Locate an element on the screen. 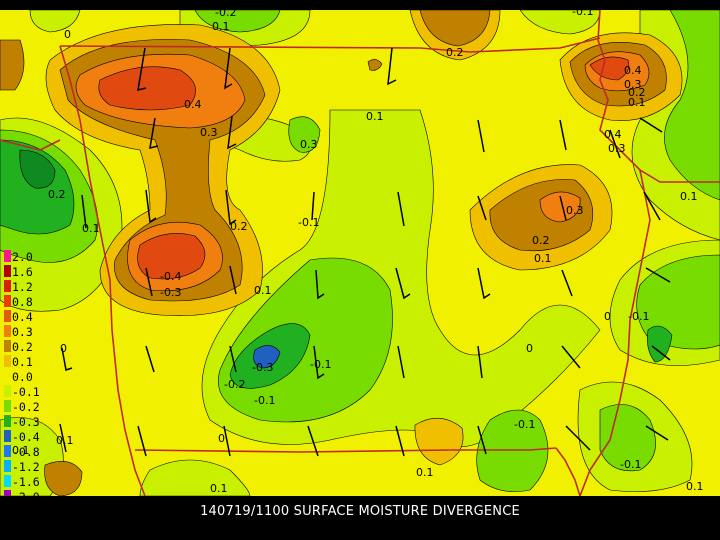 Image resolution: width=720 pixels, height=540 pixels. legend-label: 2.0 is located at coordinates (22, 257).